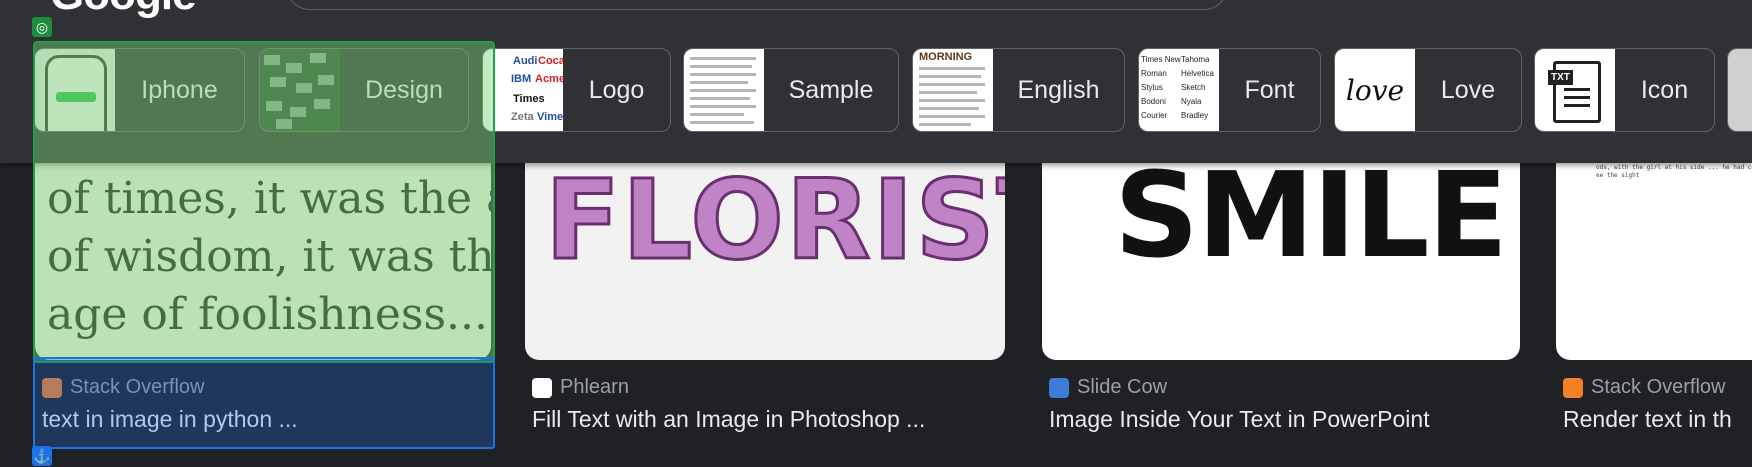  Describe the element at coordinates (1195, 115) in the screenshot. I see `font-sample: Bradley` at that location.